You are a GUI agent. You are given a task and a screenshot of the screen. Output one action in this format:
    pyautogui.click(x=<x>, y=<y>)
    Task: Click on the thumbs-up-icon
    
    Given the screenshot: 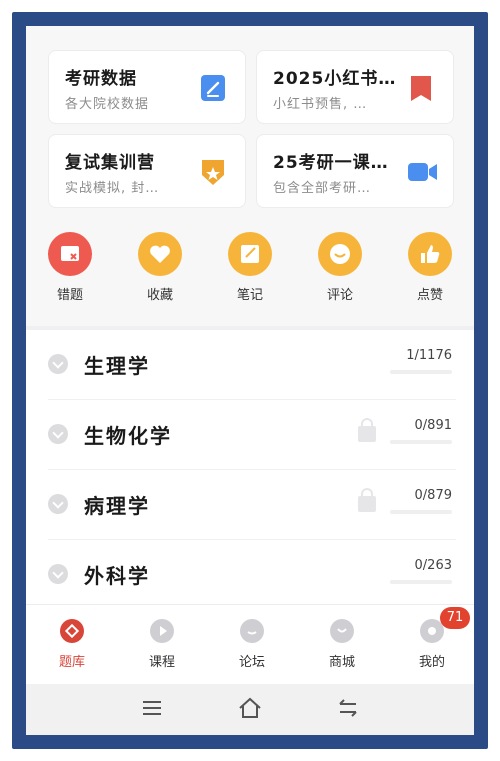 What is the action you would take?
    pyautogui.click(x=430, y=254)
    